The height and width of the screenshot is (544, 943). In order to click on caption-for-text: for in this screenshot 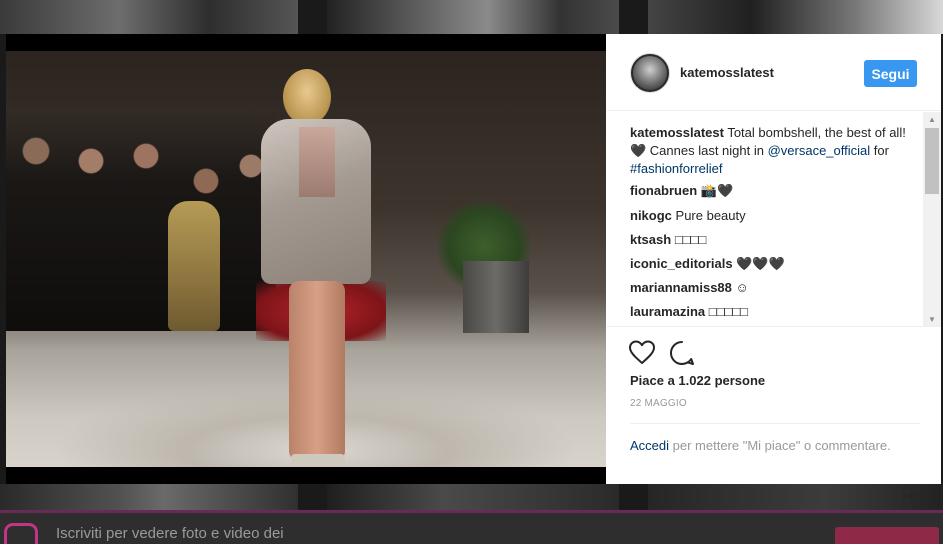, I will do `click(879, 150)`.